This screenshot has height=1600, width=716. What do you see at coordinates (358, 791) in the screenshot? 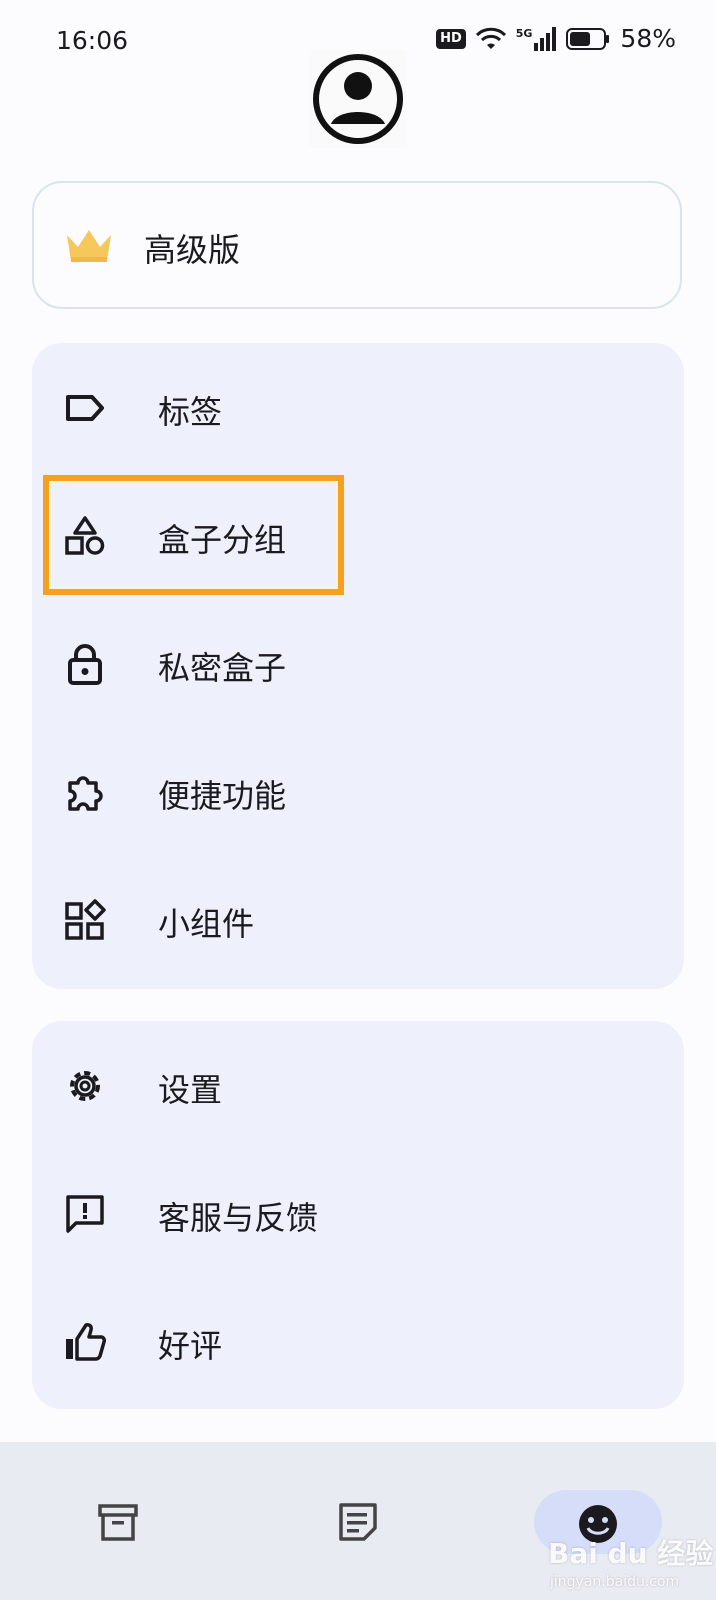
I see `menu-item-shortcuts: 便捷功能` at bounding box center [358, 791].